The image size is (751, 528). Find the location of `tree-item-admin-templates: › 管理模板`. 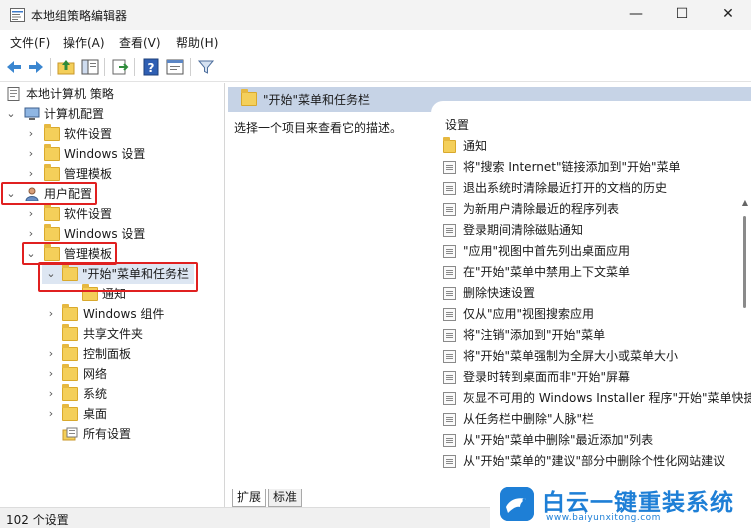

tree-item-admin-templates: › 管理模板 is located at coordinates (112, 174).